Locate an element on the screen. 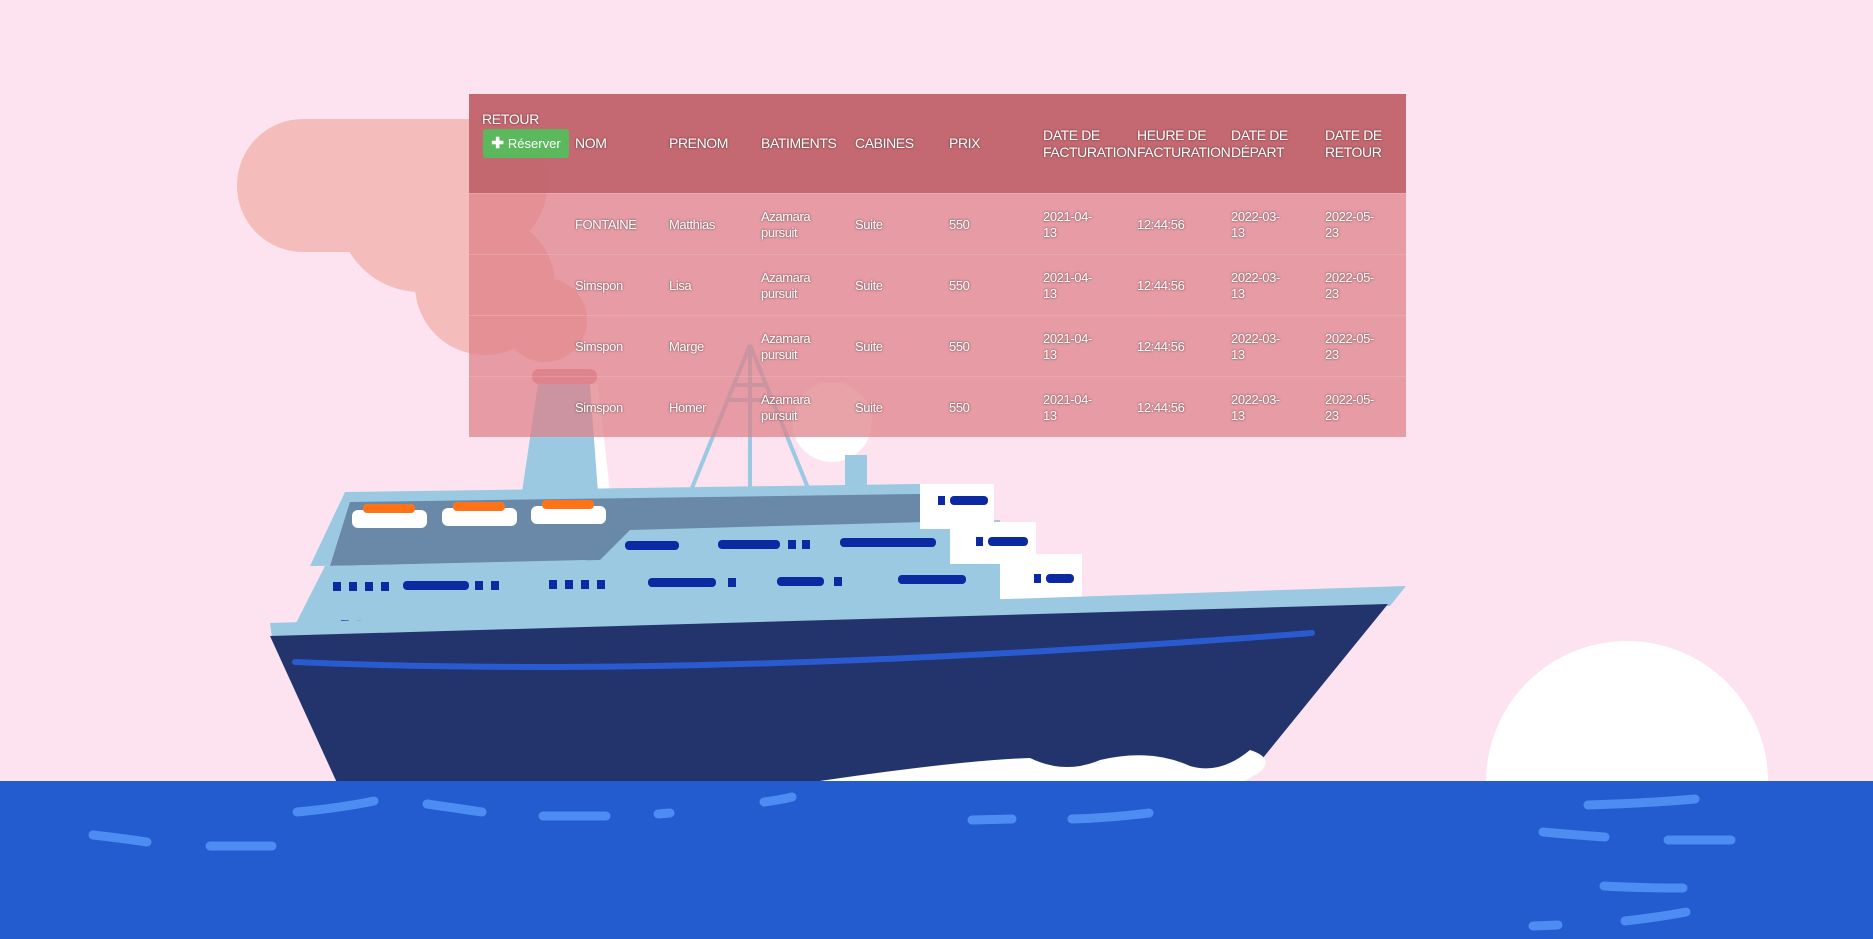  cell-prenom: Marge is located at coordinates (686, 346).